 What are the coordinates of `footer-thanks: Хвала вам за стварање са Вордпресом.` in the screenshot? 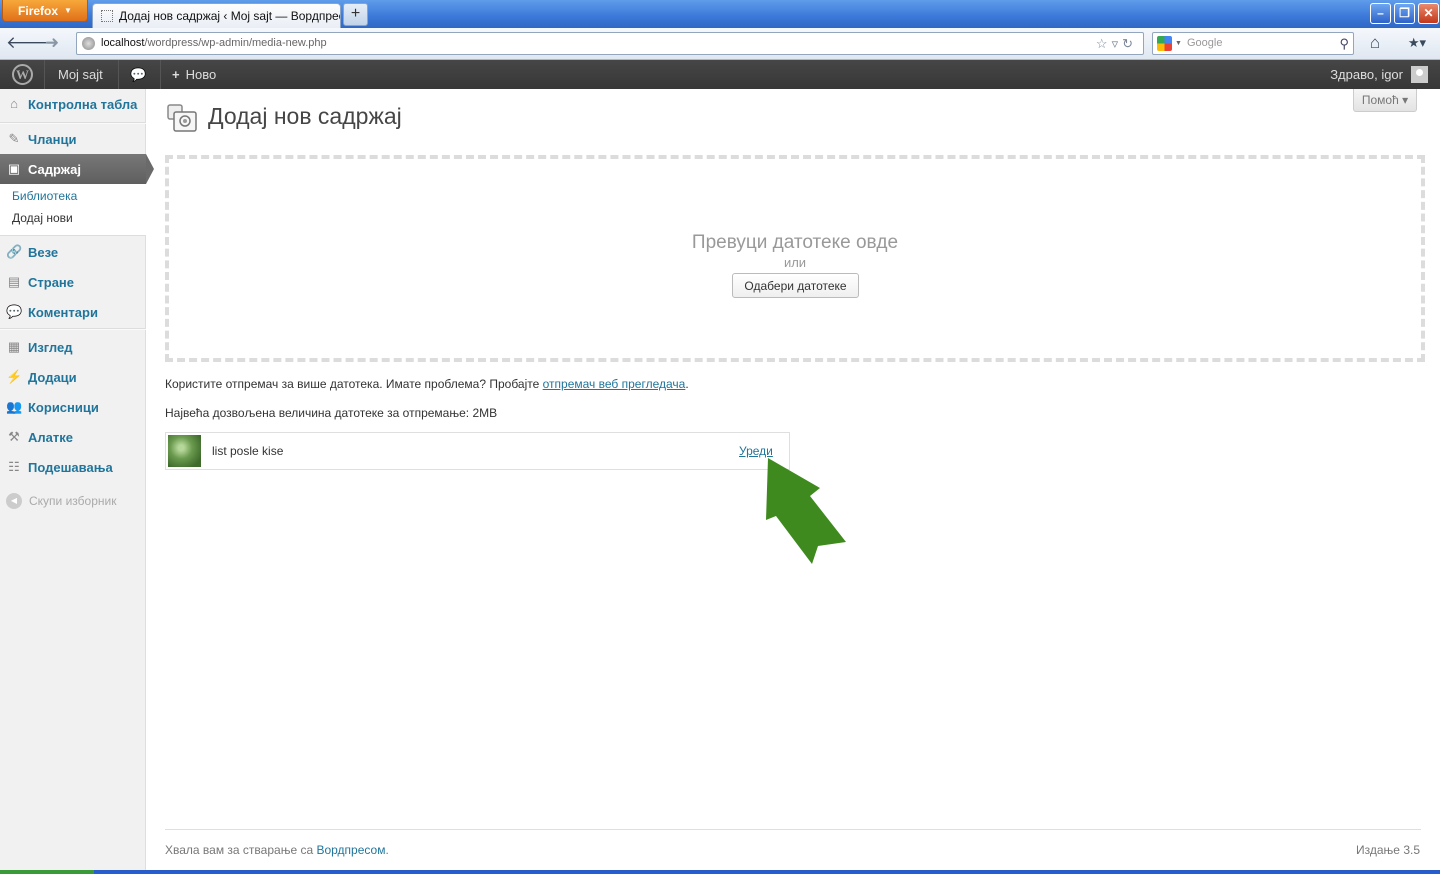 It's located at (277, 850).